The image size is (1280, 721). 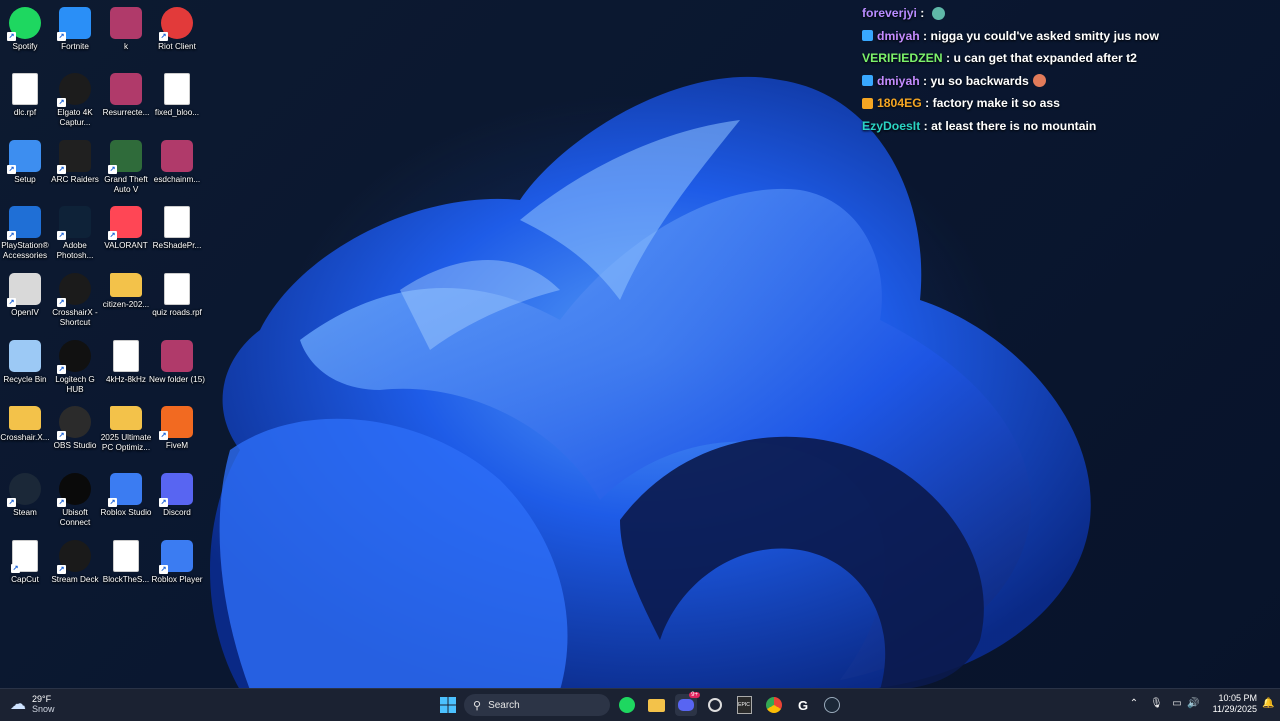 What do you see at coordinates (537, 705) in the screenshot?
I see `taskbar-search-box: ⚲ Search` at bounding box center [537, 705].